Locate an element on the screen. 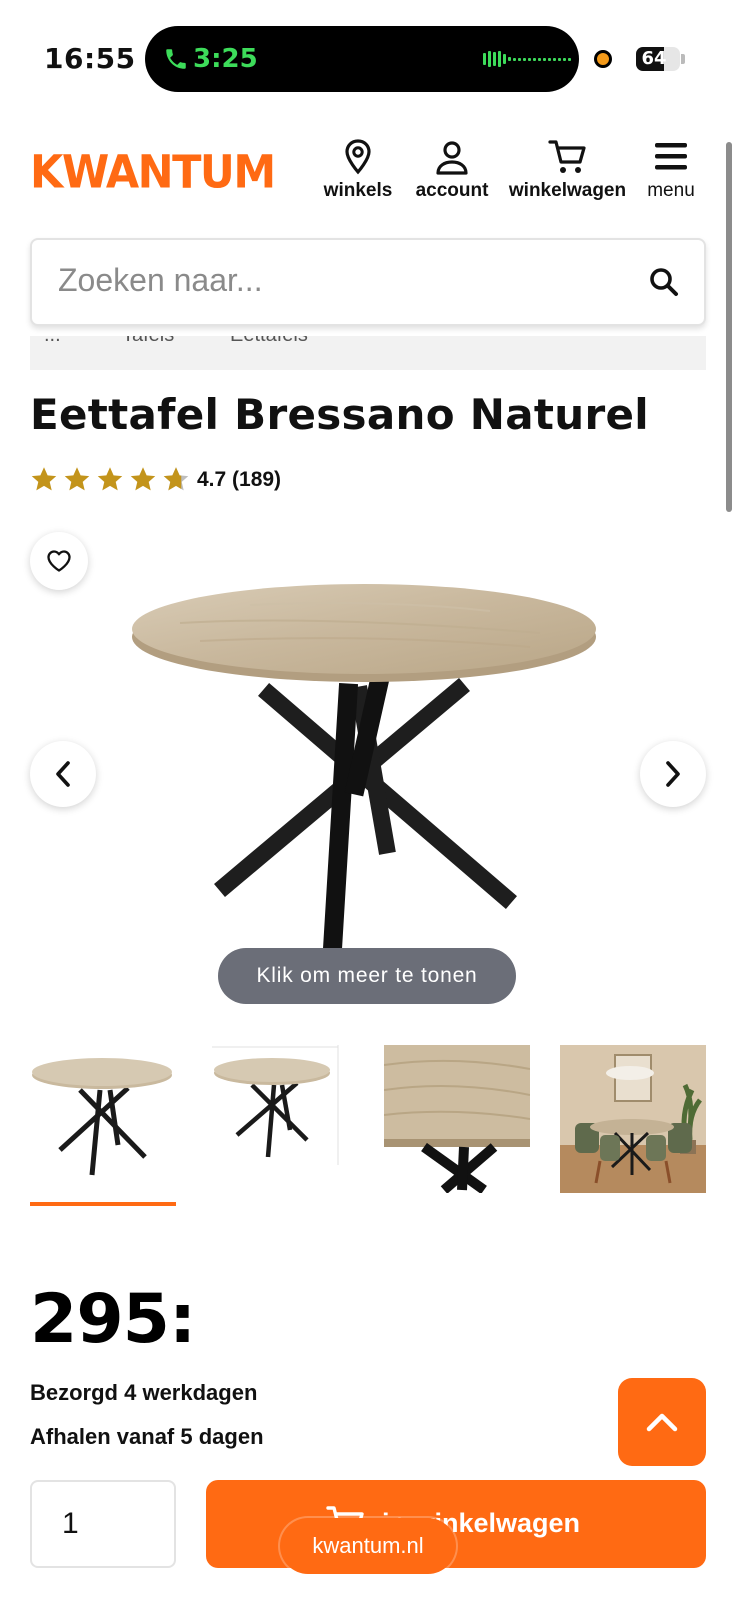  search-input is located at coordinates (338, 280).